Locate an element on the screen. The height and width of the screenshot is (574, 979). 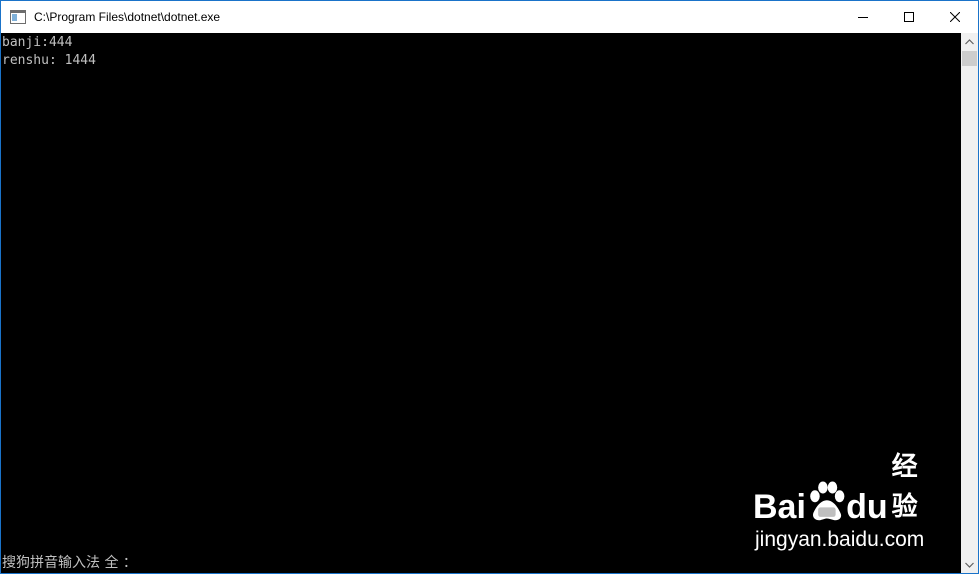
scroll-down-button is located at coordinates (969, 564).